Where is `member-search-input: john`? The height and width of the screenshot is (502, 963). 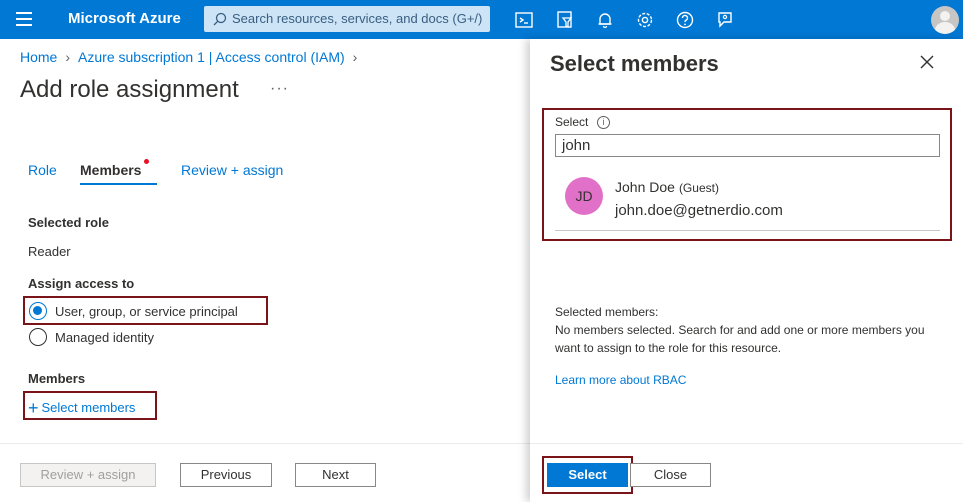
member-search-input: john is located at coordinates (747, 145).